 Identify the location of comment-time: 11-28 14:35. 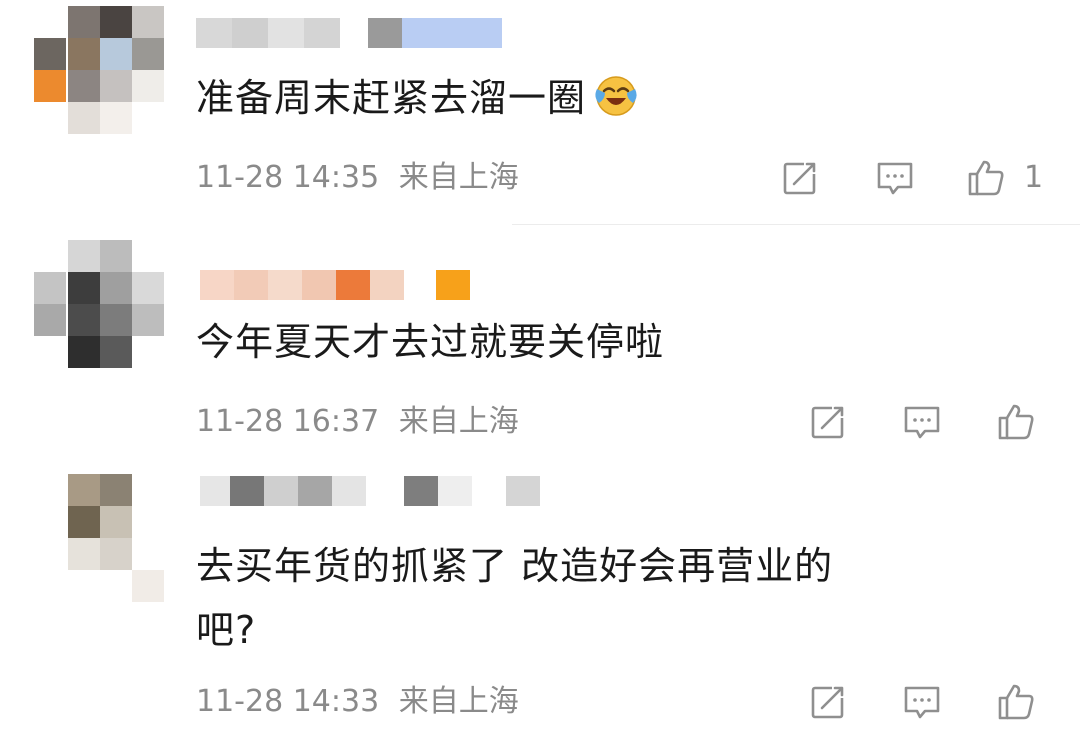
(288, 177).